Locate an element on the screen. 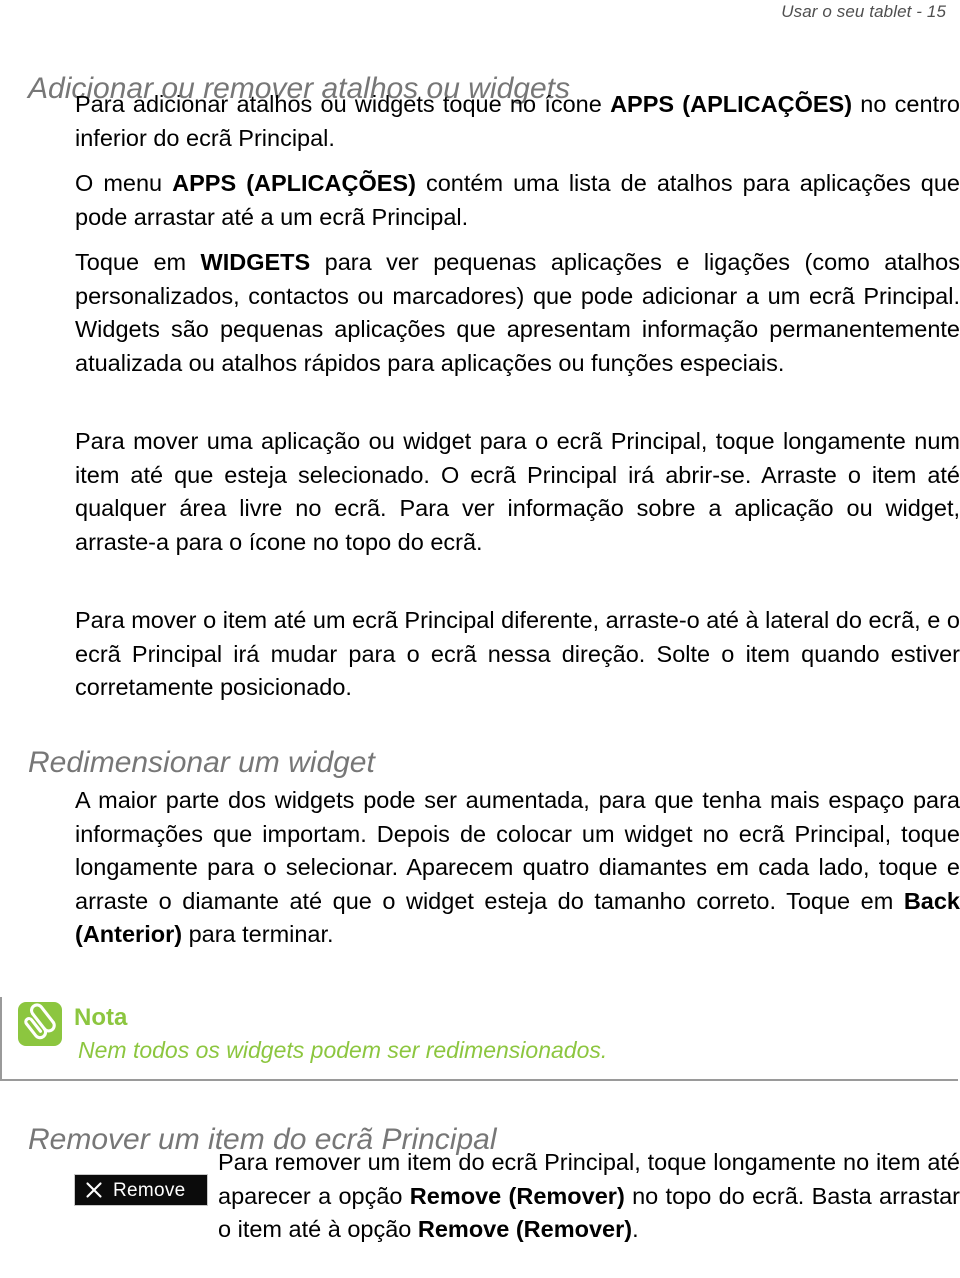 This screenshot has height=1278, width=960. close-x-icon is located at coordinates (94, 1190).